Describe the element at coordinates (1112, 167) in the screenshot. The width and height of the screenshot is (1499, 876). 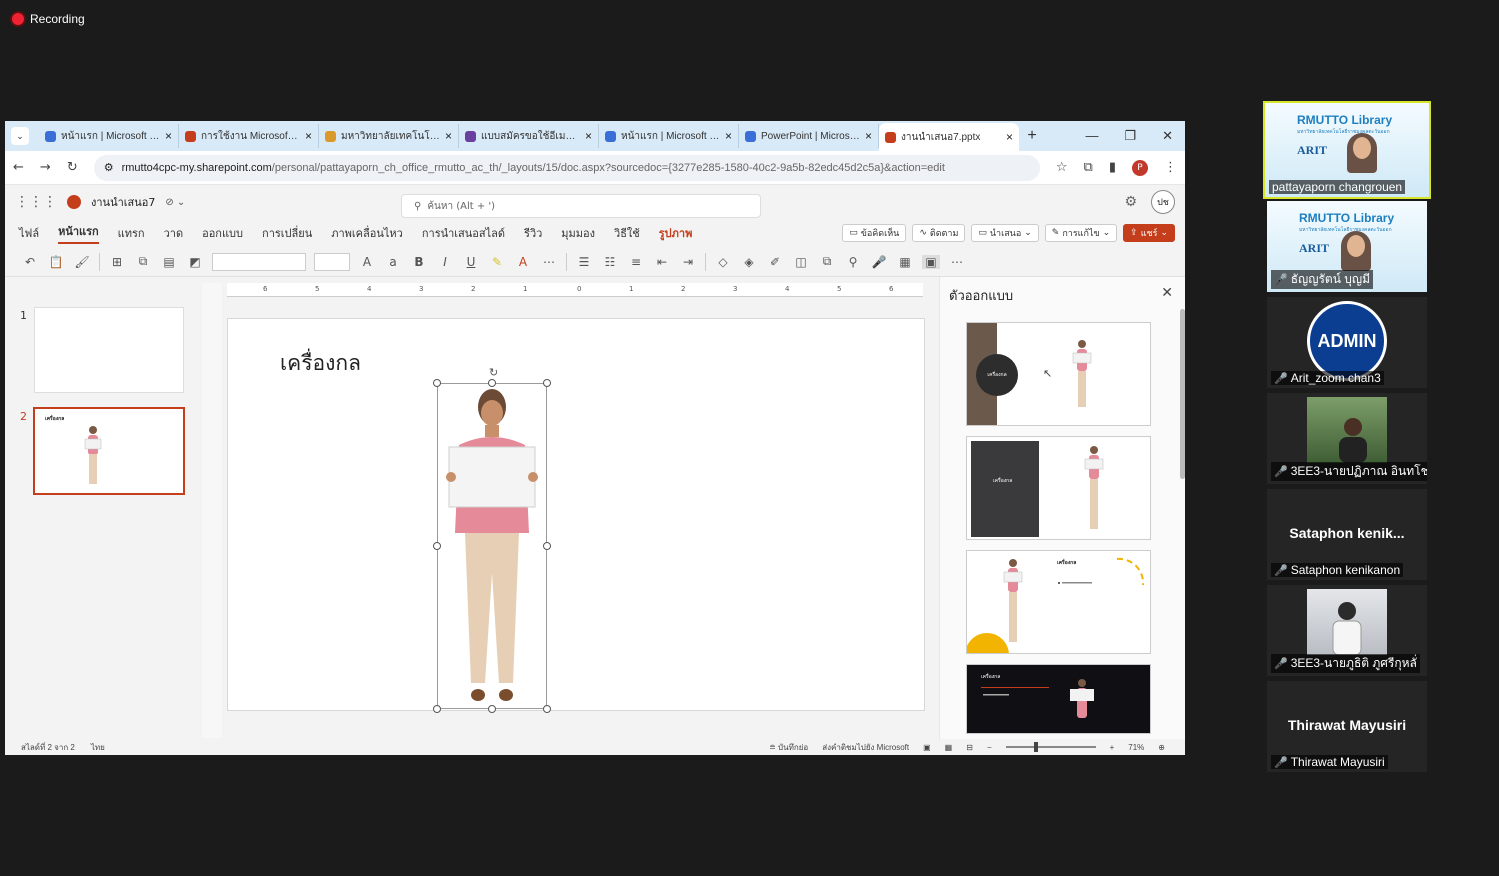
I see `sidebar-icon: ▮` at that location.